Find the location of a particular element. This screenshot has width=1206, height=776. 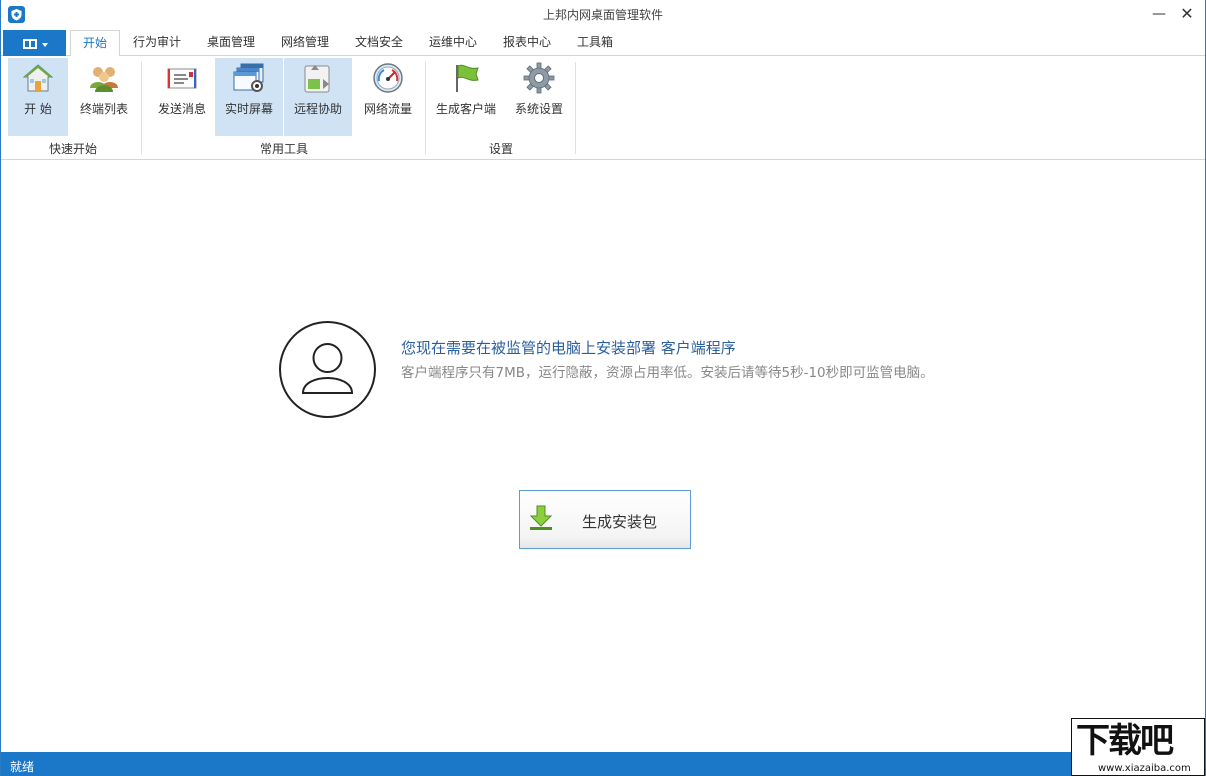

tab-desktop-management: 桌面管理 is located at coordinates (231, 43).